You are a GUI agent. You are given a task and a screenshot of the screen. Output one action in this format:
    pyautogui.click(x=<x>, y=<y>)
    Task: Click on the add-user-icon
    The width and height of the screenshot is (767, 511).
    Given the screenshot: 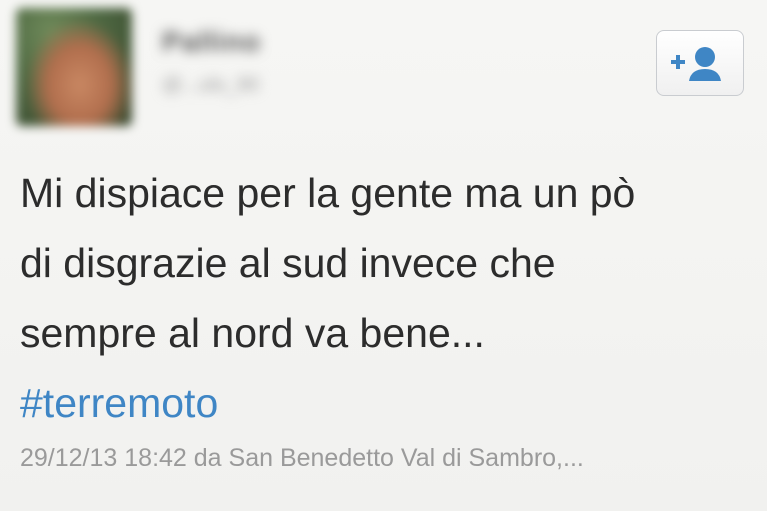 What is the action you would take?
    pyautogui.click(x=696, y=64)
    